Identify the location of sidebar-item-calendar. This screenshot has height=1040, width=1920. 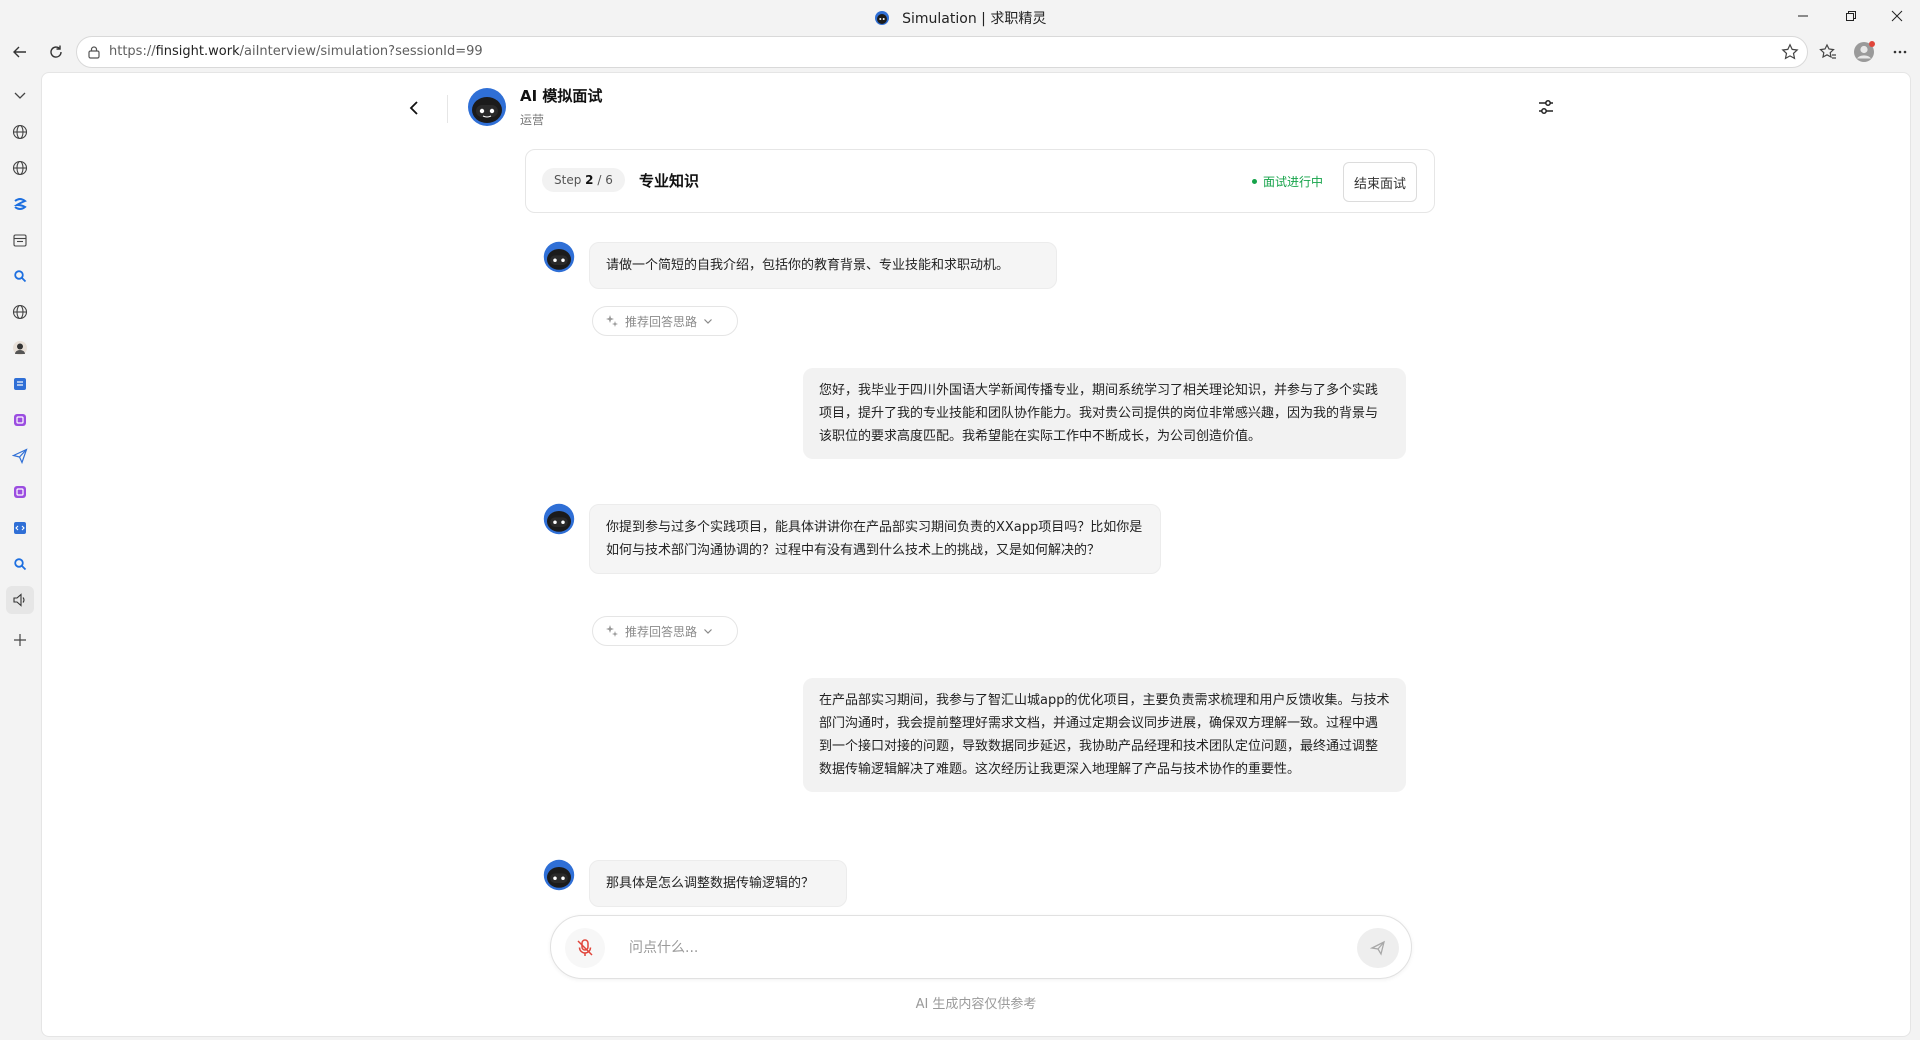
(20, 240).